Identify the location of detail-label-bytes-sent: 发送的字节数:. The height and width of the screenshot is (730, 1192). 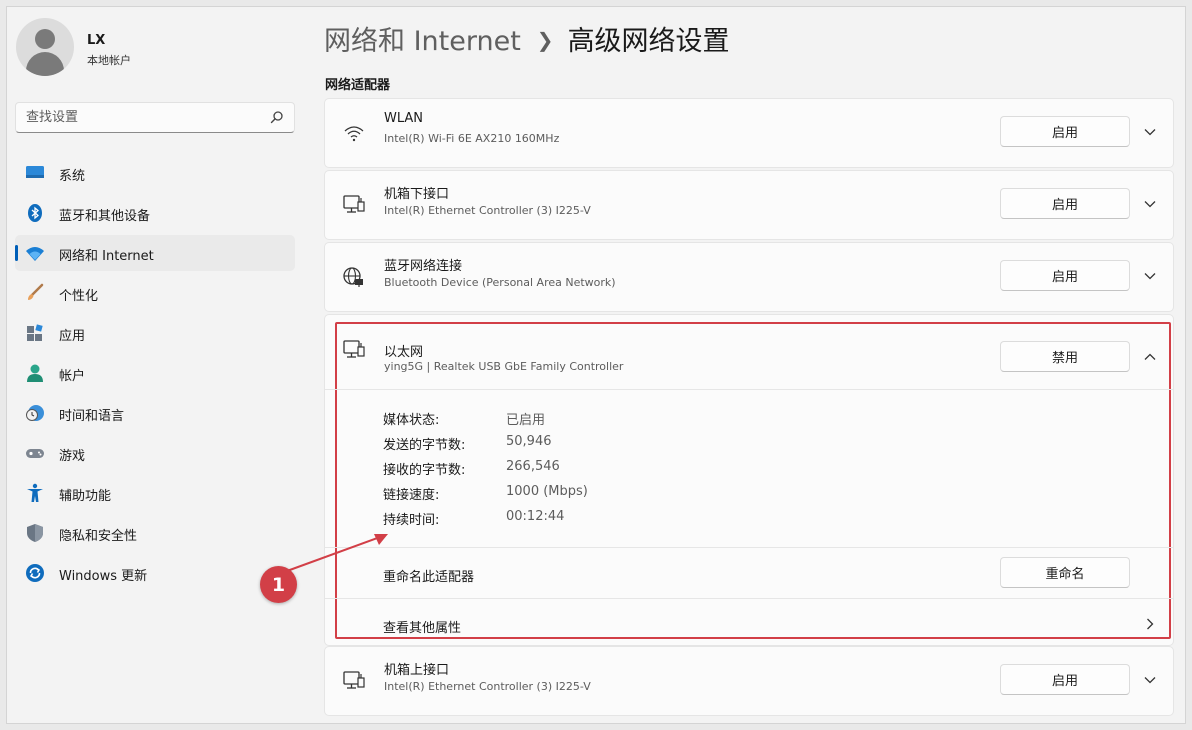
(424, 445).